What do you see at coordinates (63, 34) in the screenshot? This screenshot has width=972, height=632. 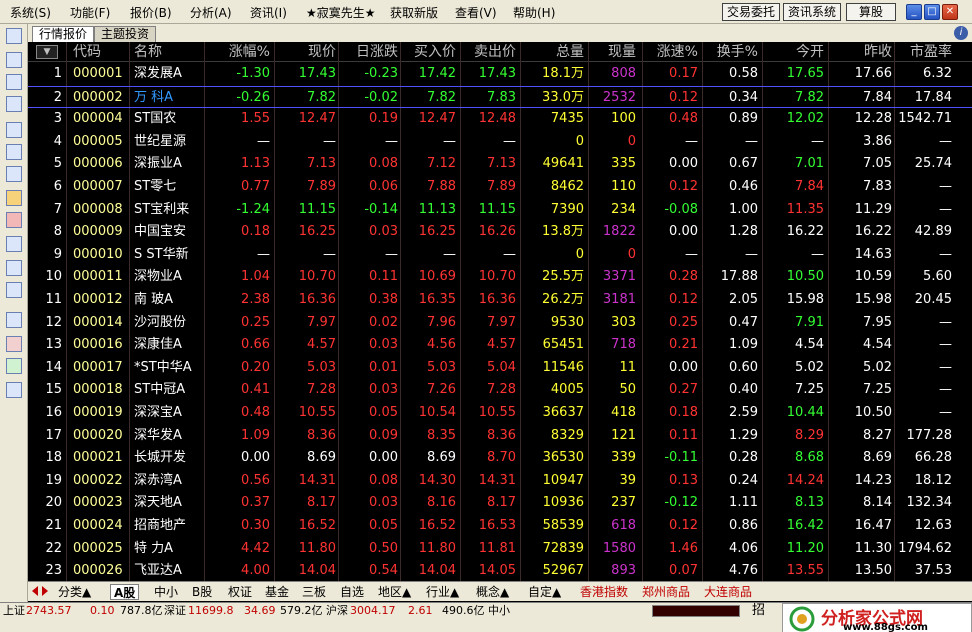 I see `tab-quote: 行情报价` at bounding box center [63, 34].